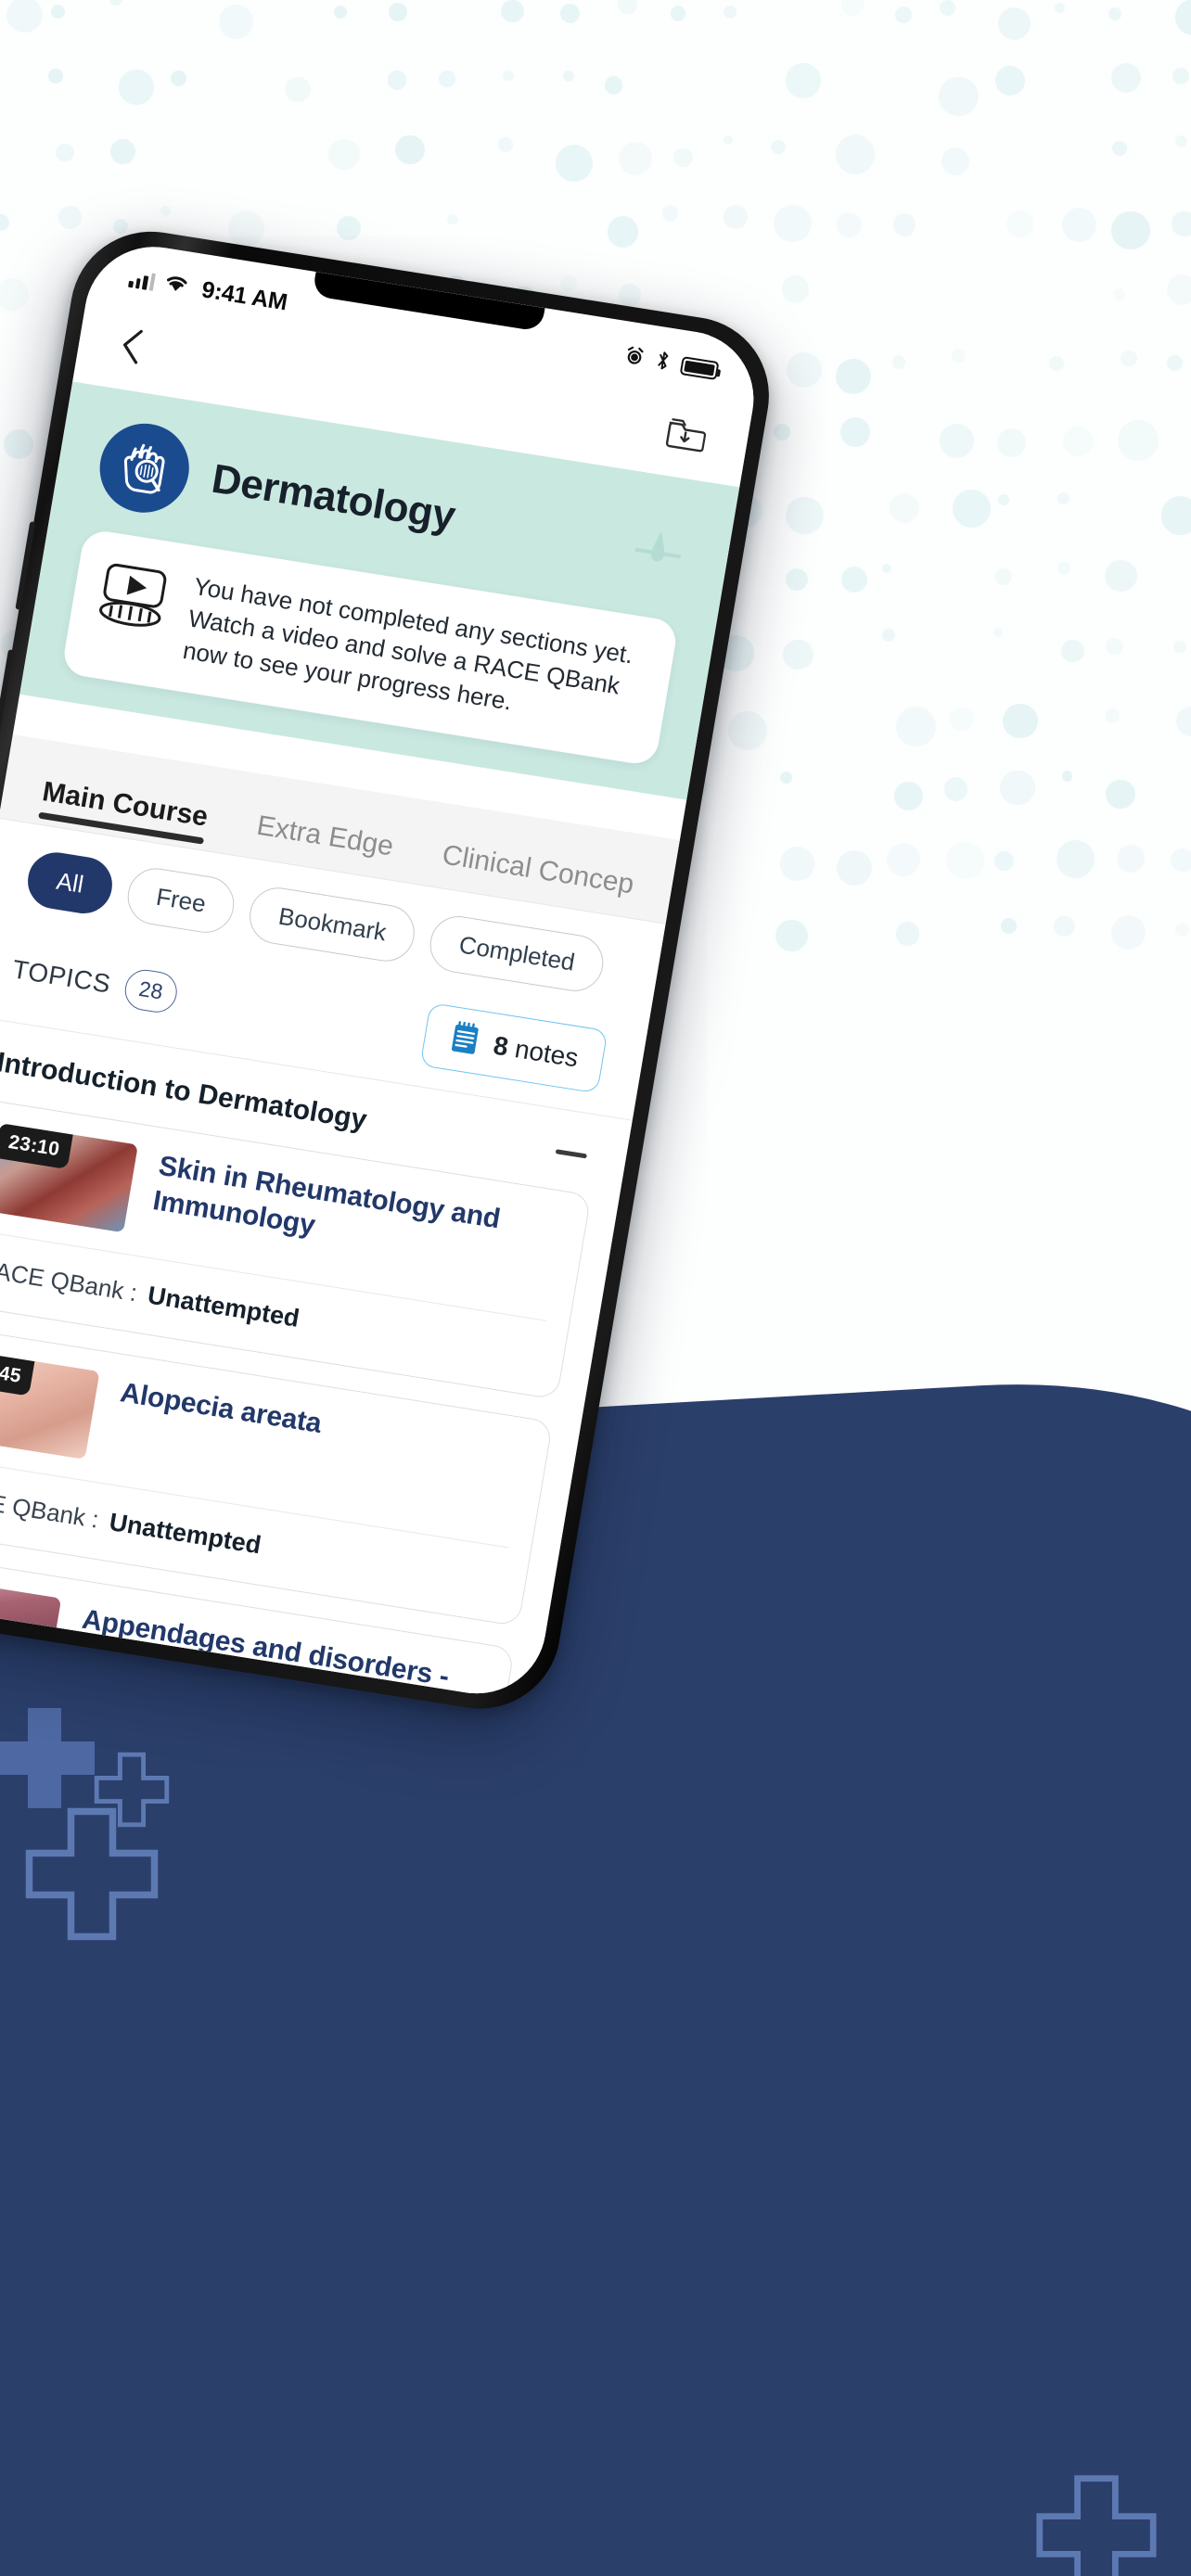 The width and height of the screenshot is (1191, 2576). I want to click on download-folder-icon, so click(686, 433).